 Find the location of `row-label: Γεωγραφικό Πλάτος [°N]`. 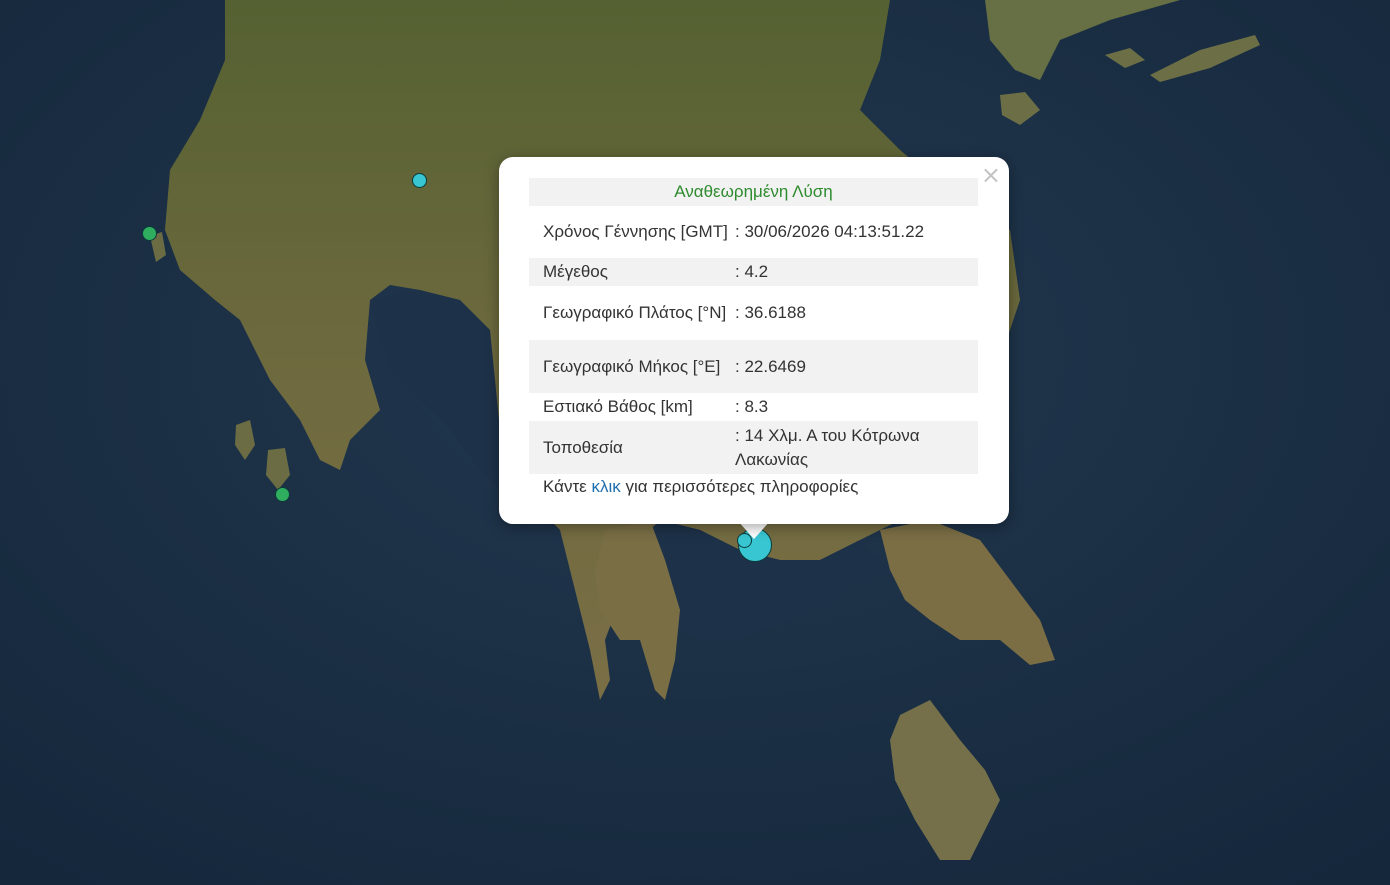

row-label: Γεωγραφικό Πλάτος [°N] is located at coordinates (635, 312).